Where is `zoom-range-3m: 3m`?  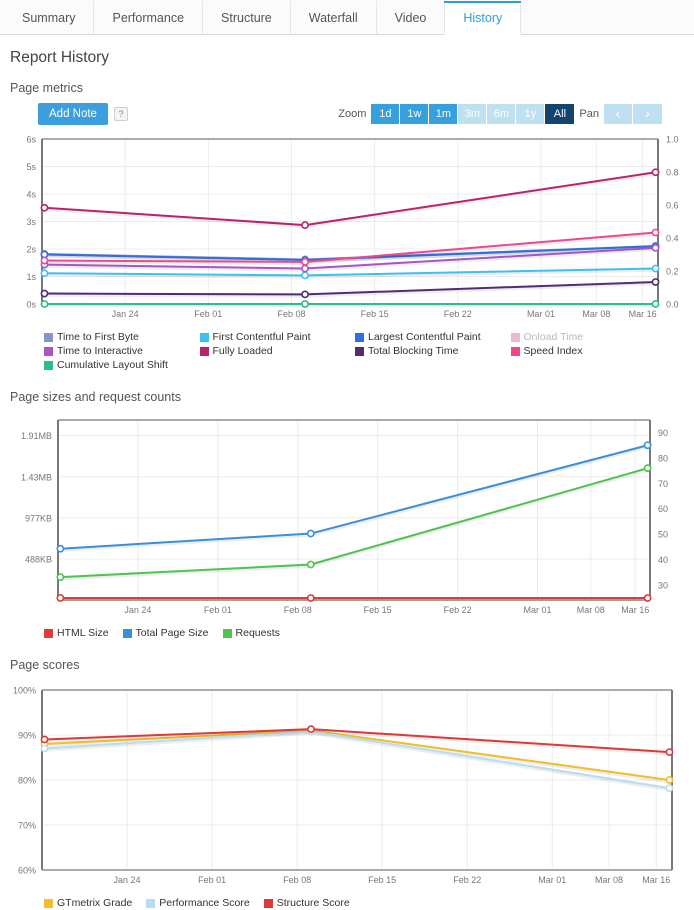 zoom-range-3m: 3m is located at coordinates (473, 114).